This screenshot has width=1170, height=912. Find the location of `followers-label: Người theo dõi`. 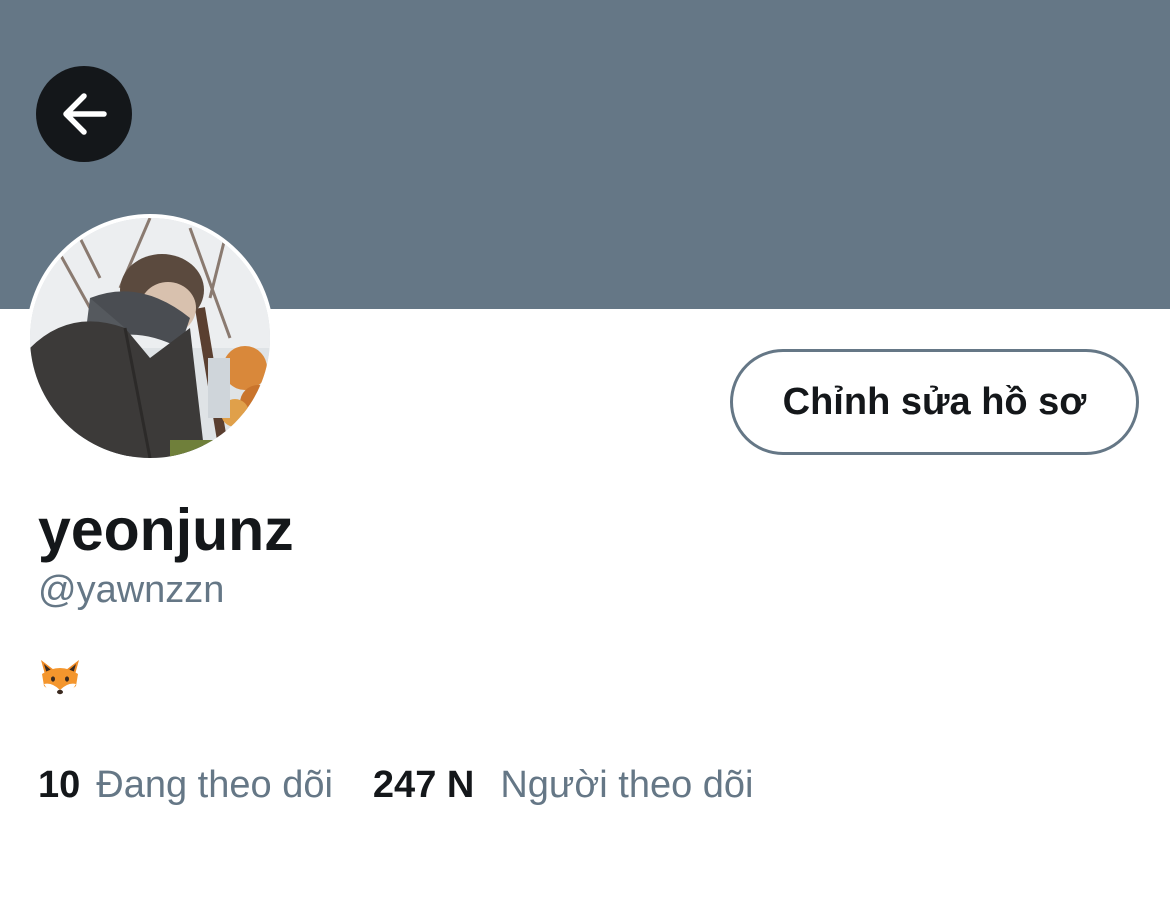

followers-label: Người theo dõi is located at coordinates (627, 785).